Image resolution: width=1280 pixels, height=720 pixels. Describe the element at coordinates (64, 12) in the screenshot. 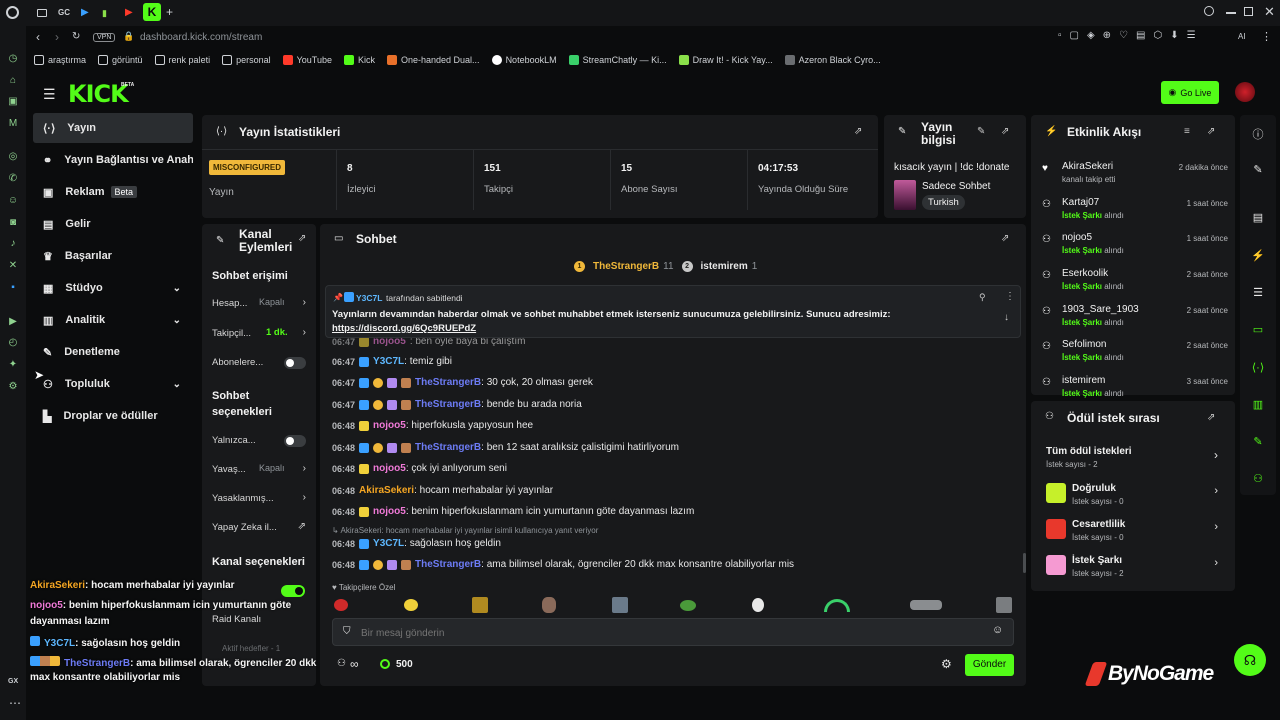

I see `tab-gc: GC` at that location.